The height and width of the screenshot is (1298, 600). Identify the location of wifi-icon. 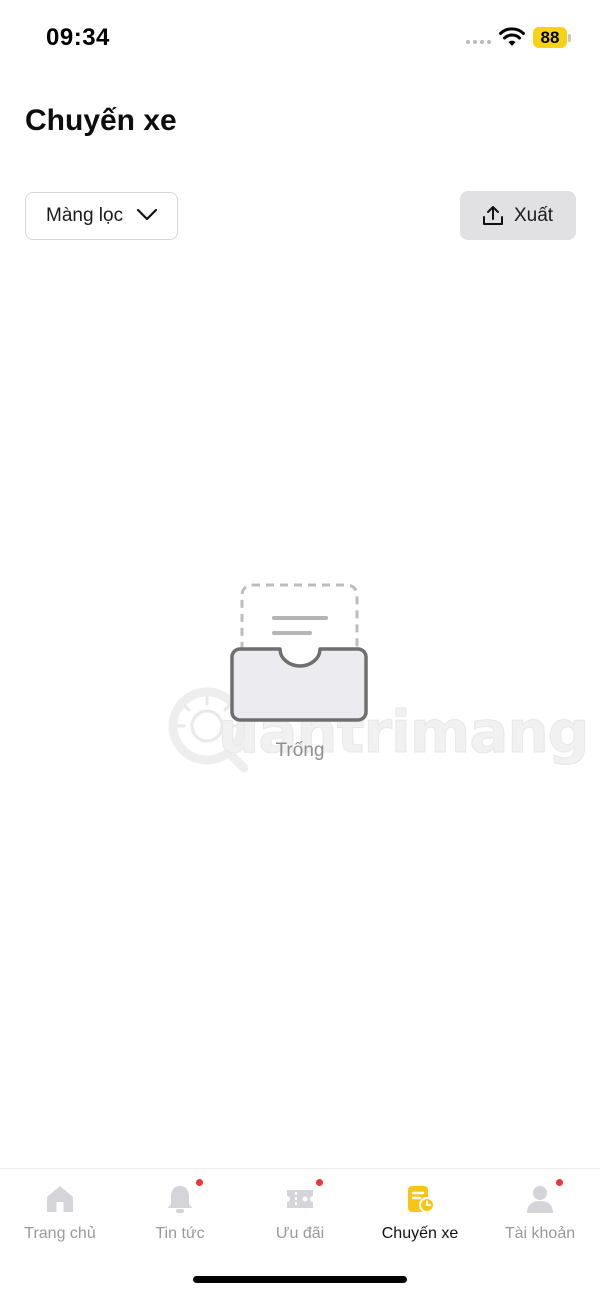
(512, 36).